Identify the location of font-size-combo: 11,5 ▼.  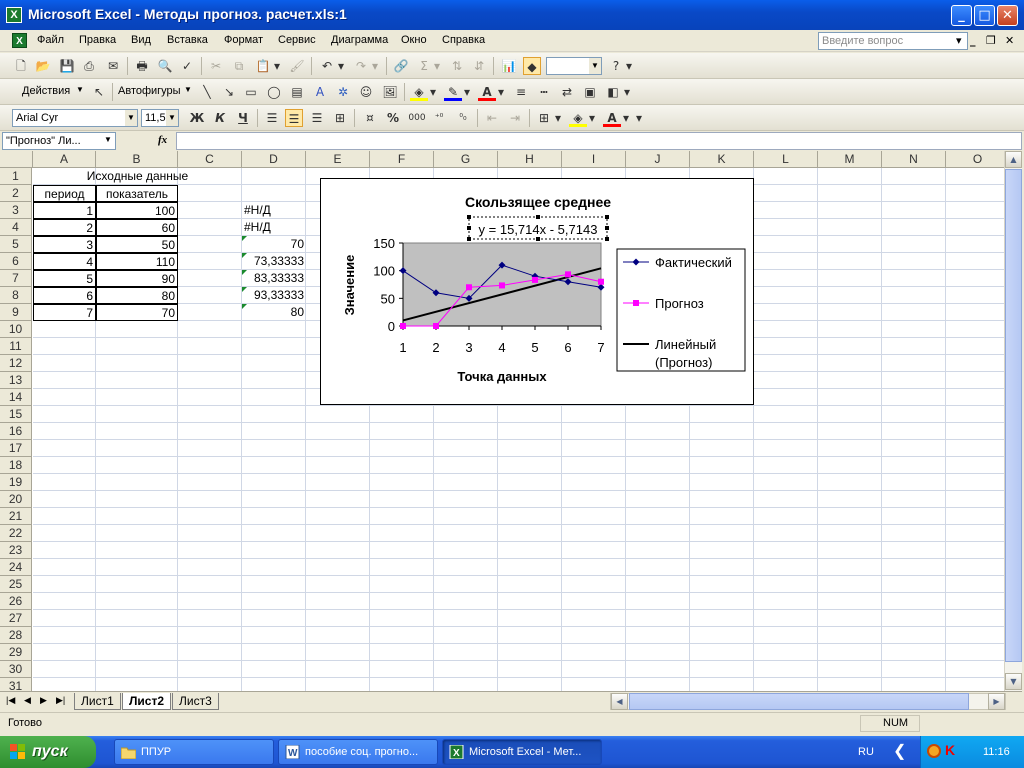
(160, 118).